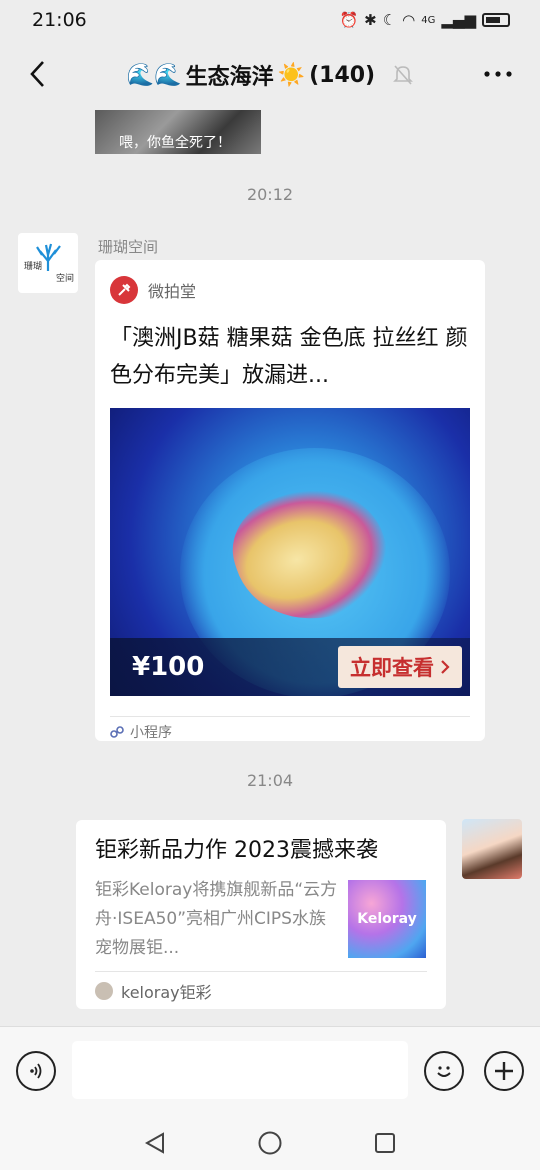  I want to click on status-time: 21:06, so click(59, 20).